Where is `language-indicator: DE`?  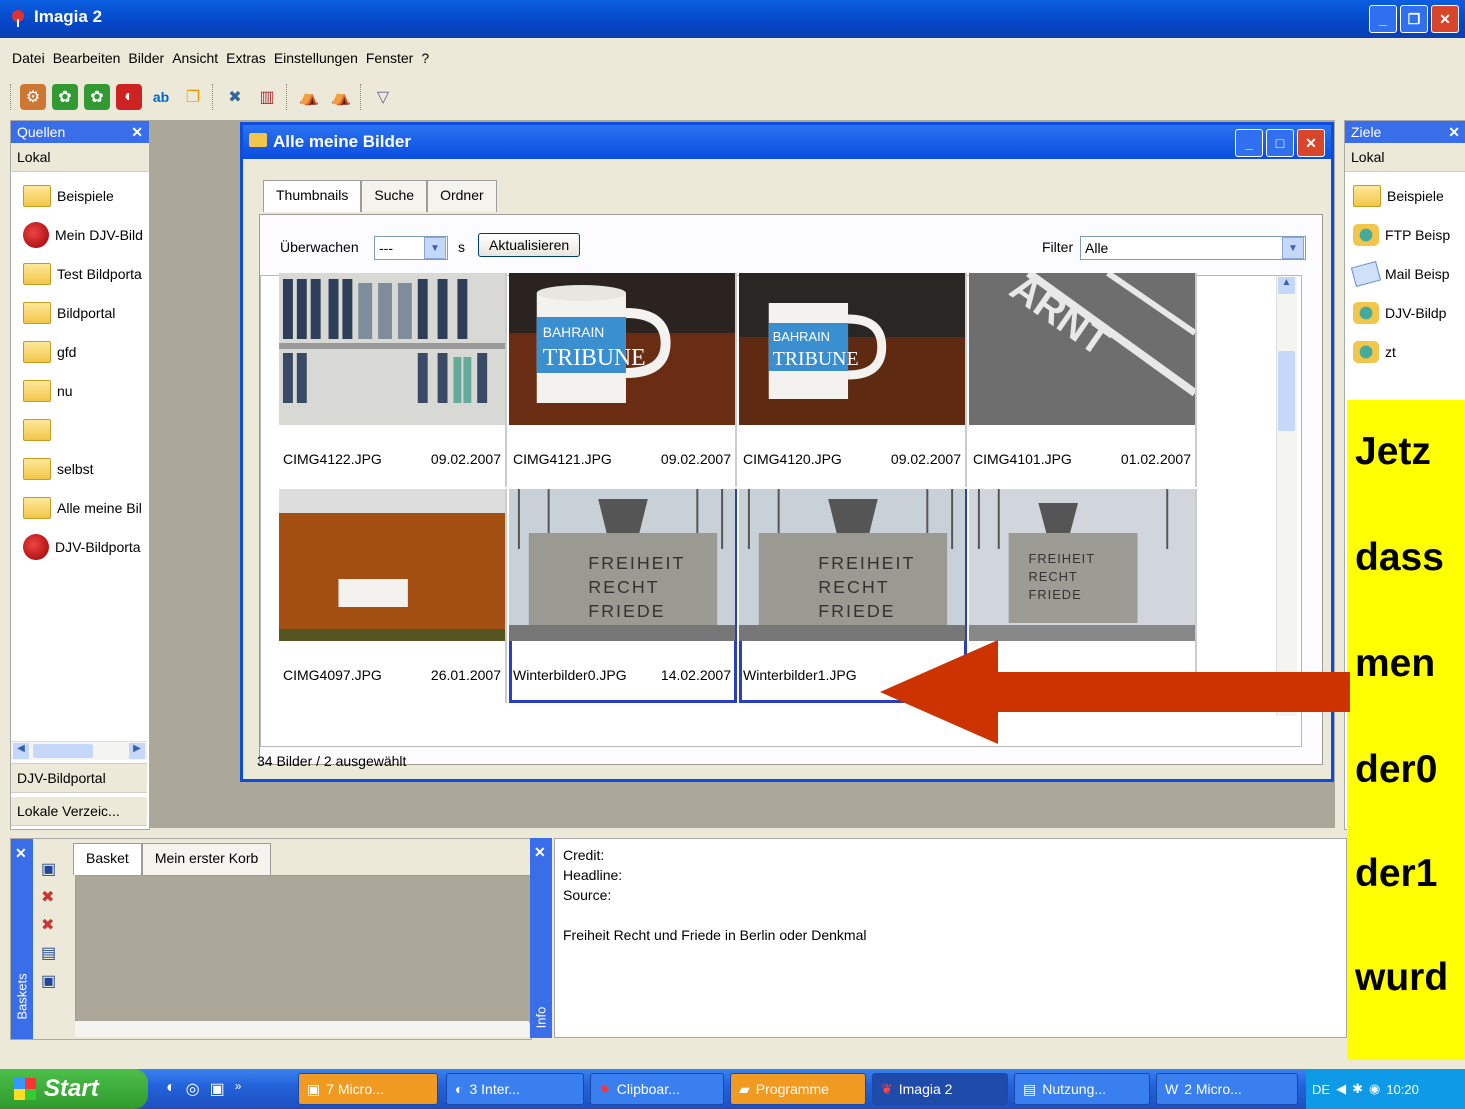
language-indicator: DE is located at coordinates (1321, 1089).